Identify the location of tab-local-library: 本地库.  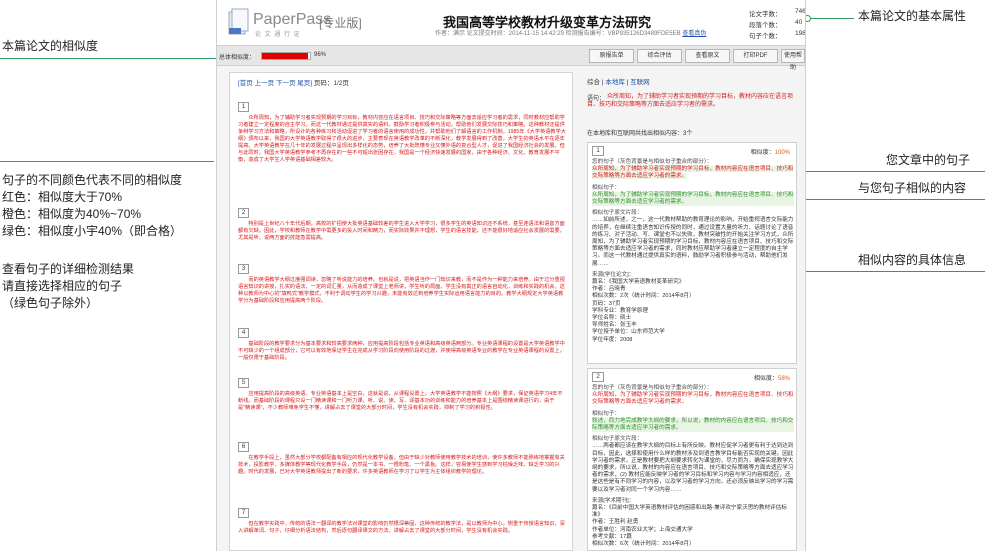
(615, 82).